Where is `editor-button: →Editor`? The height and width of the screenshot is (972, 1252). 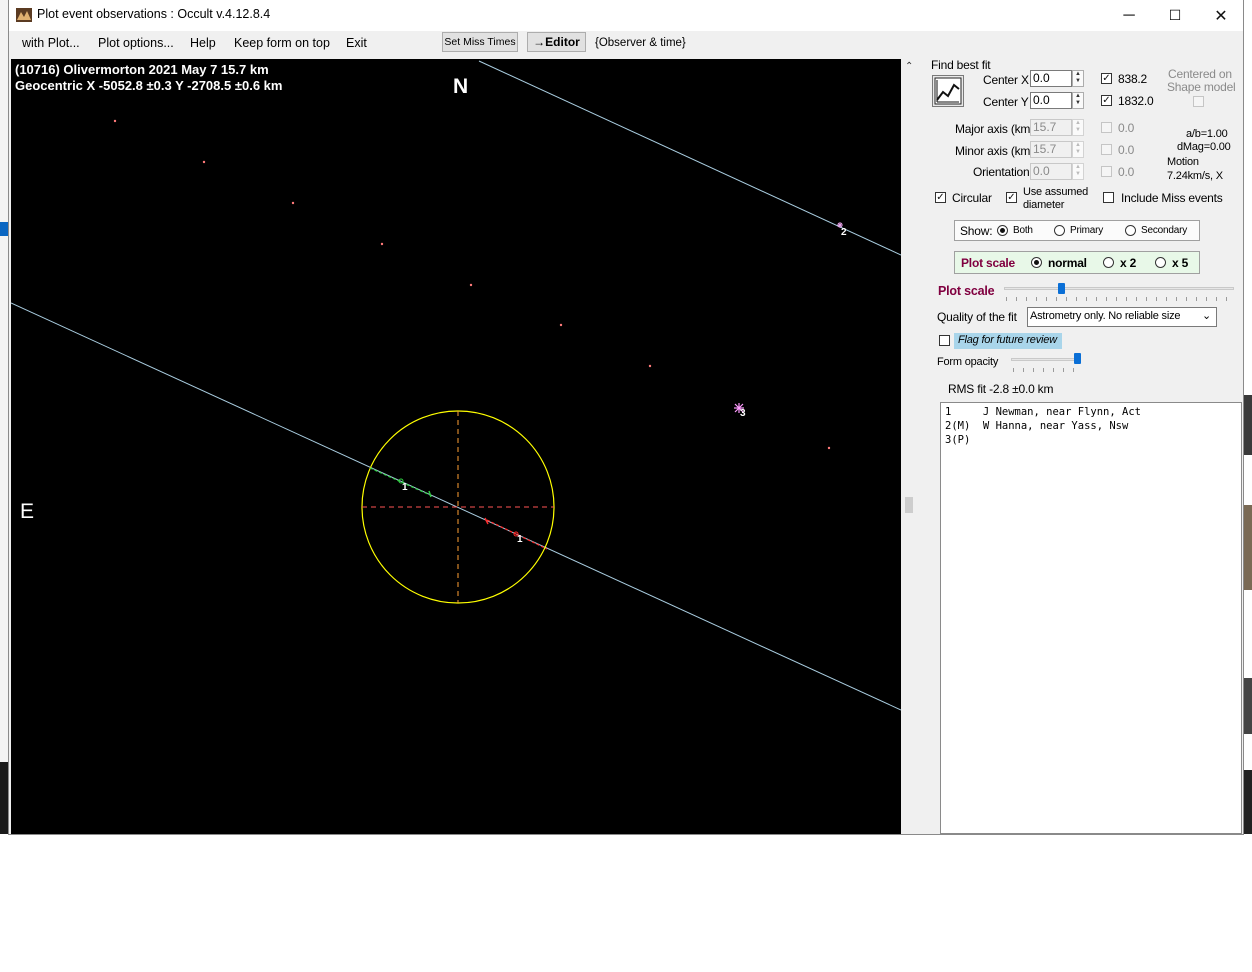
editor-button: →Editor is located at coordinates (556, 42).